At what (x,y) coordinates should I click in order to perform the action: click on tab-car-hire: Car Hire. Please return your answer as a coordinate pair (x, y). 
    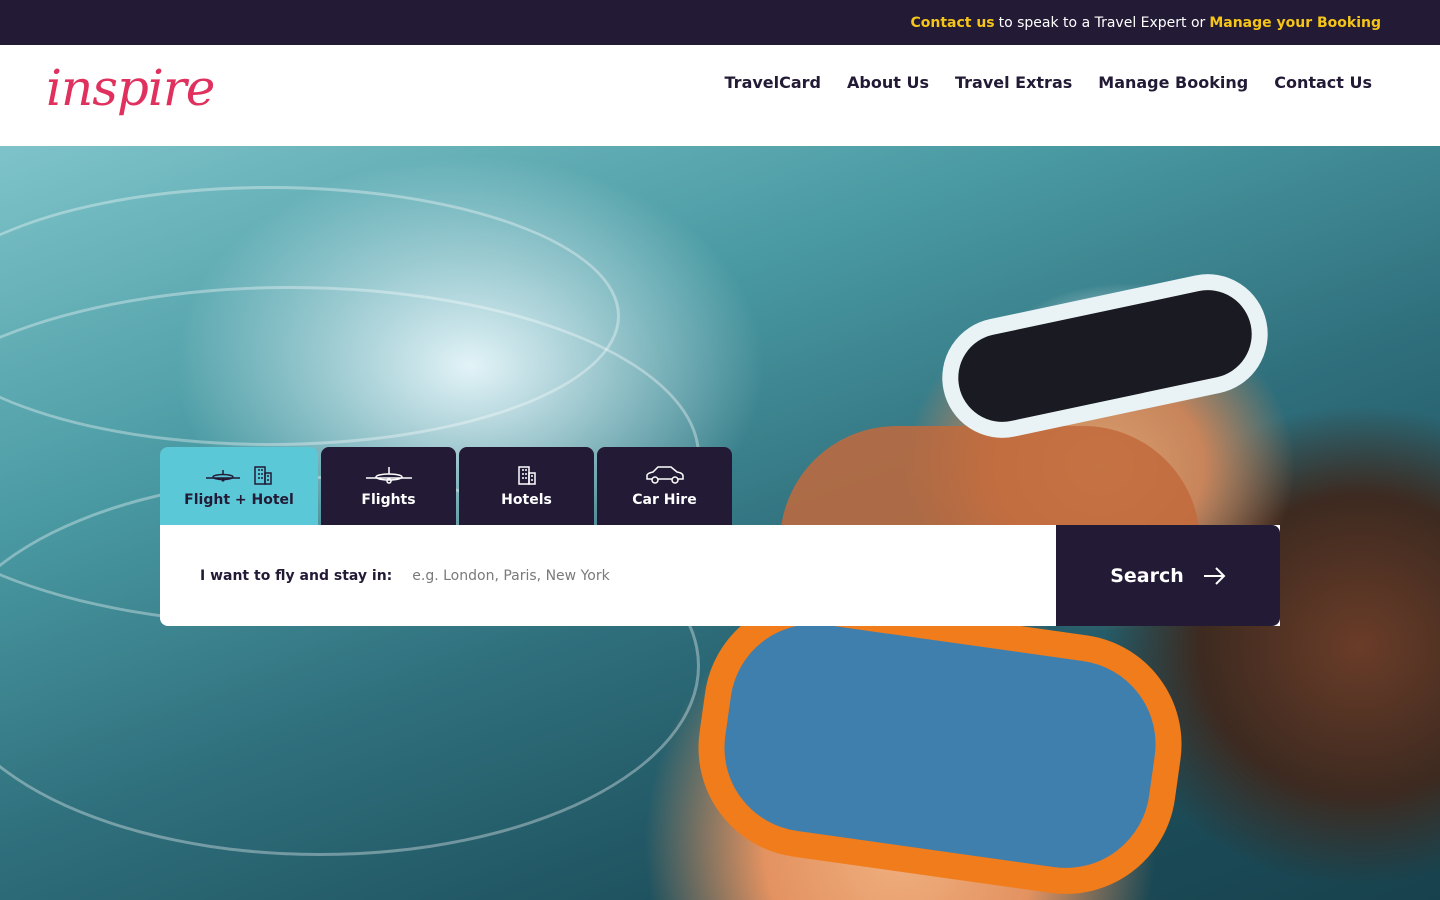
    Looking at the image, I should click on (664, 486).